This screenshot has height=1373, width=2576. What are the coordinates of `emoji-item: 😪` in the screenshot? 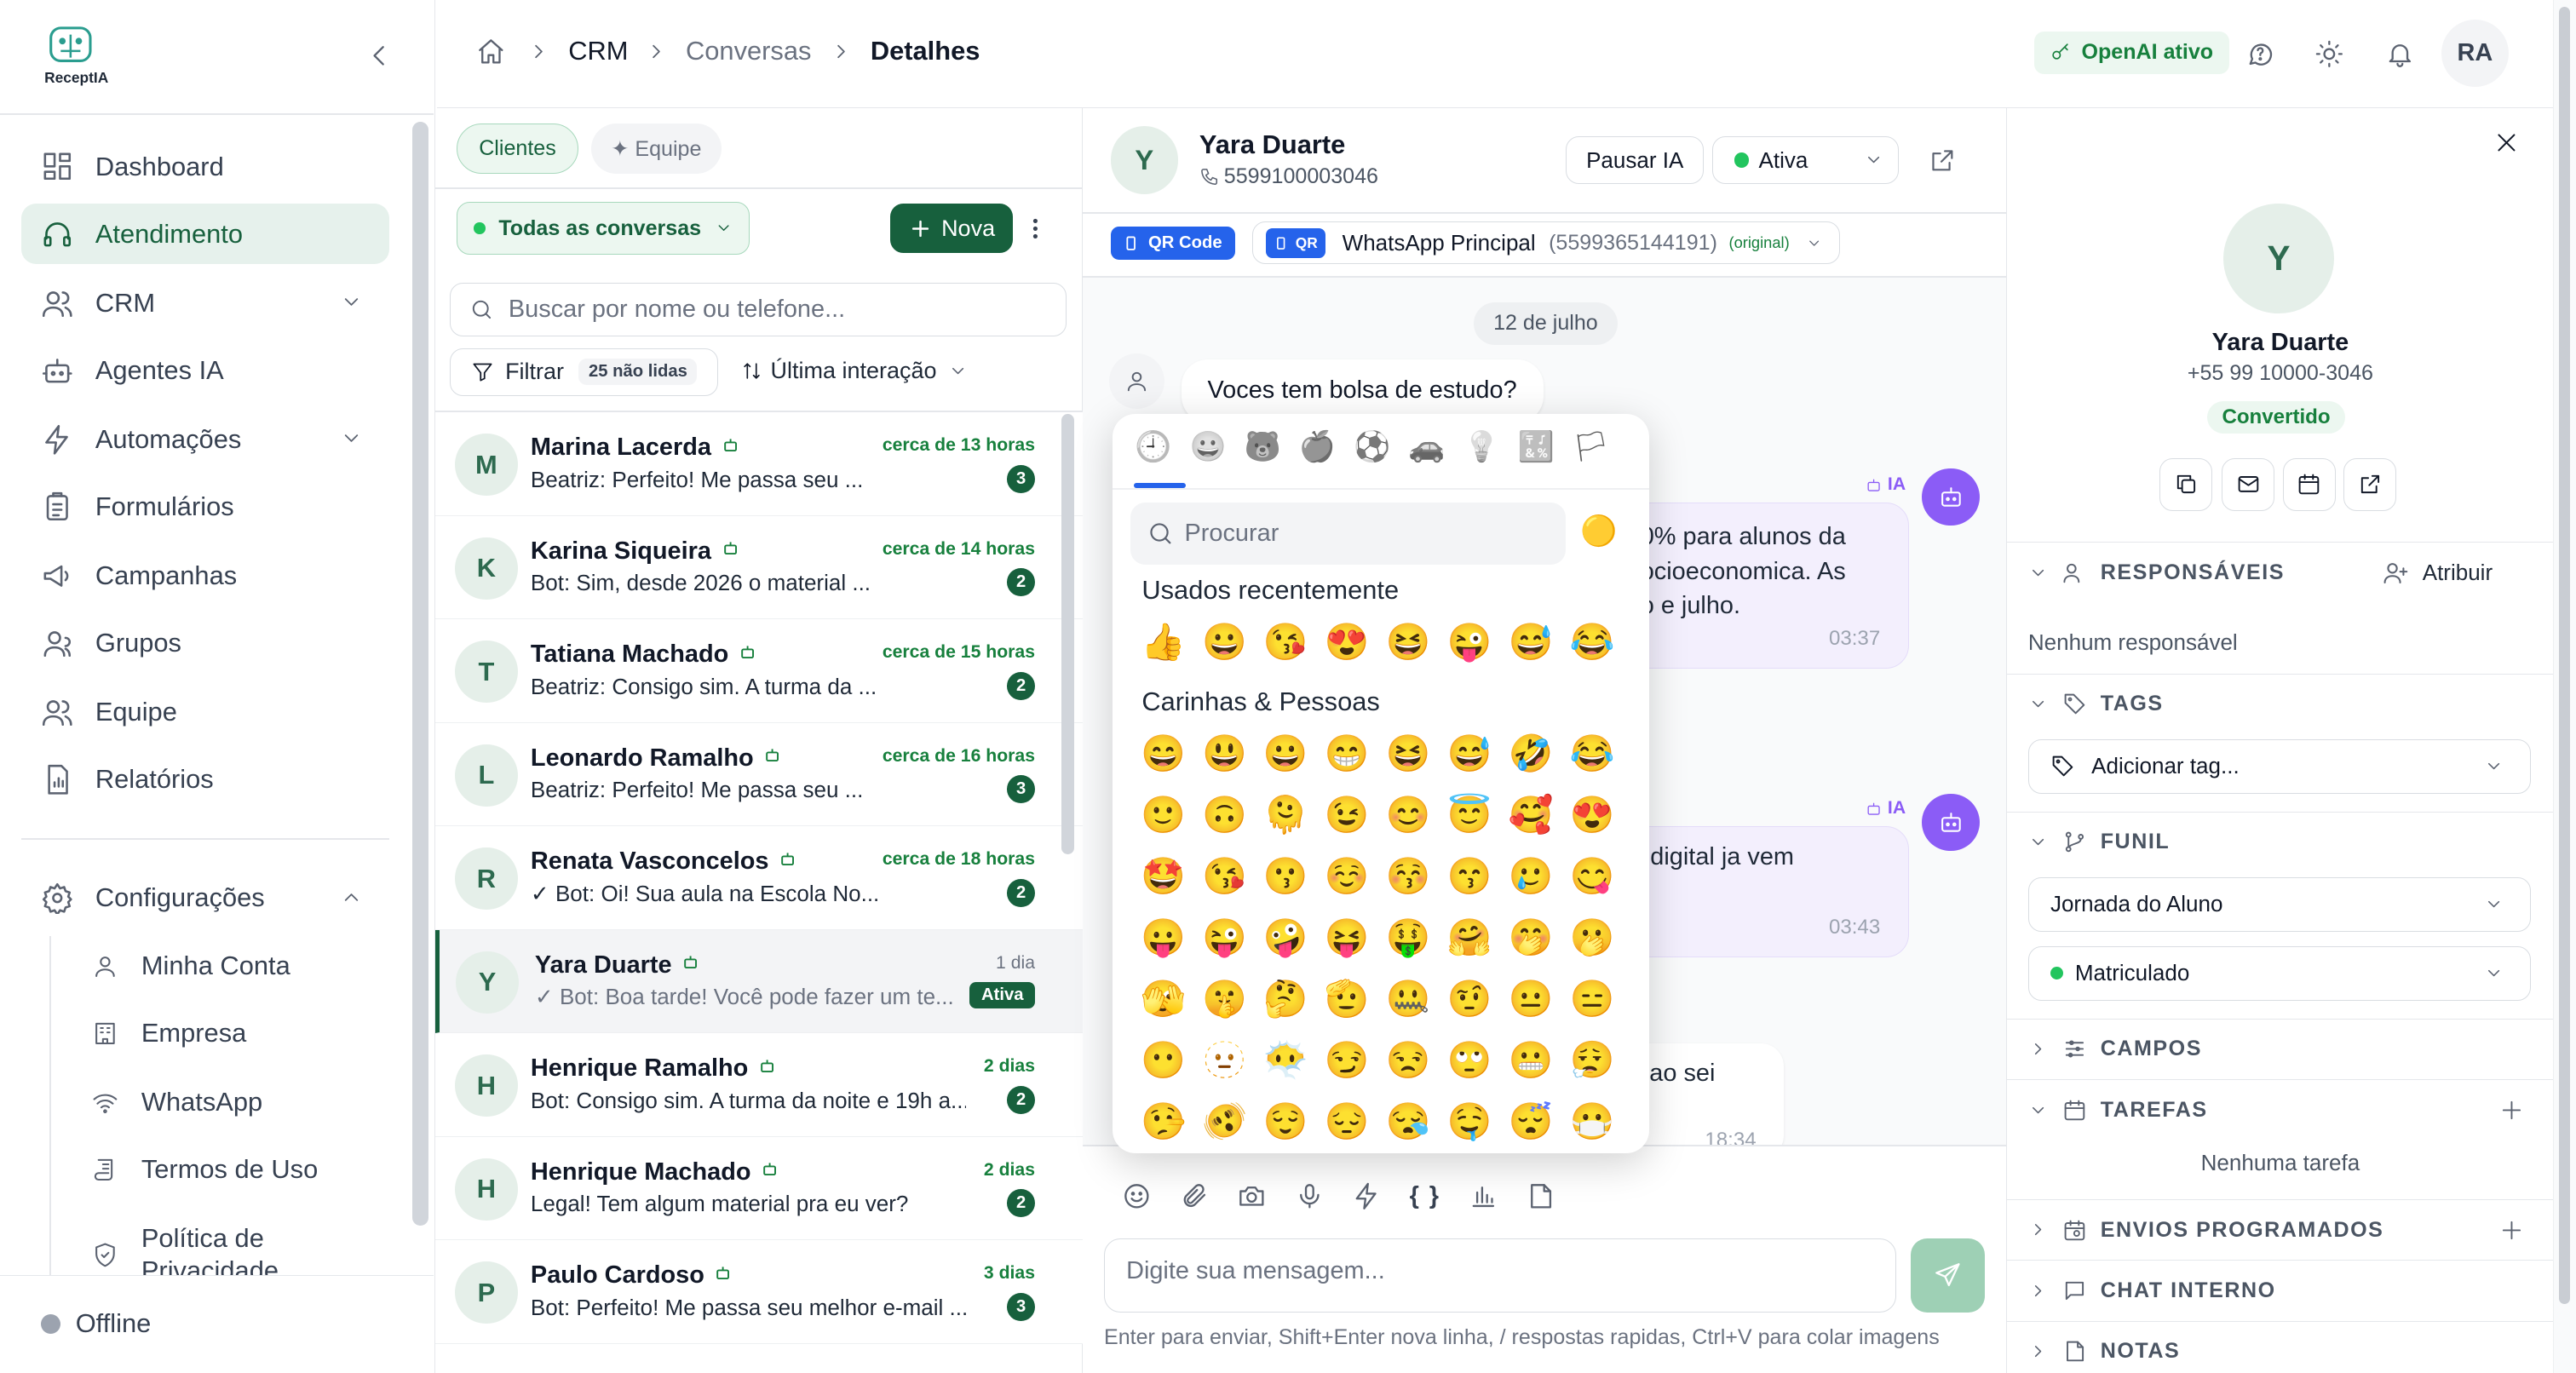 It's located at (1408, 1122).